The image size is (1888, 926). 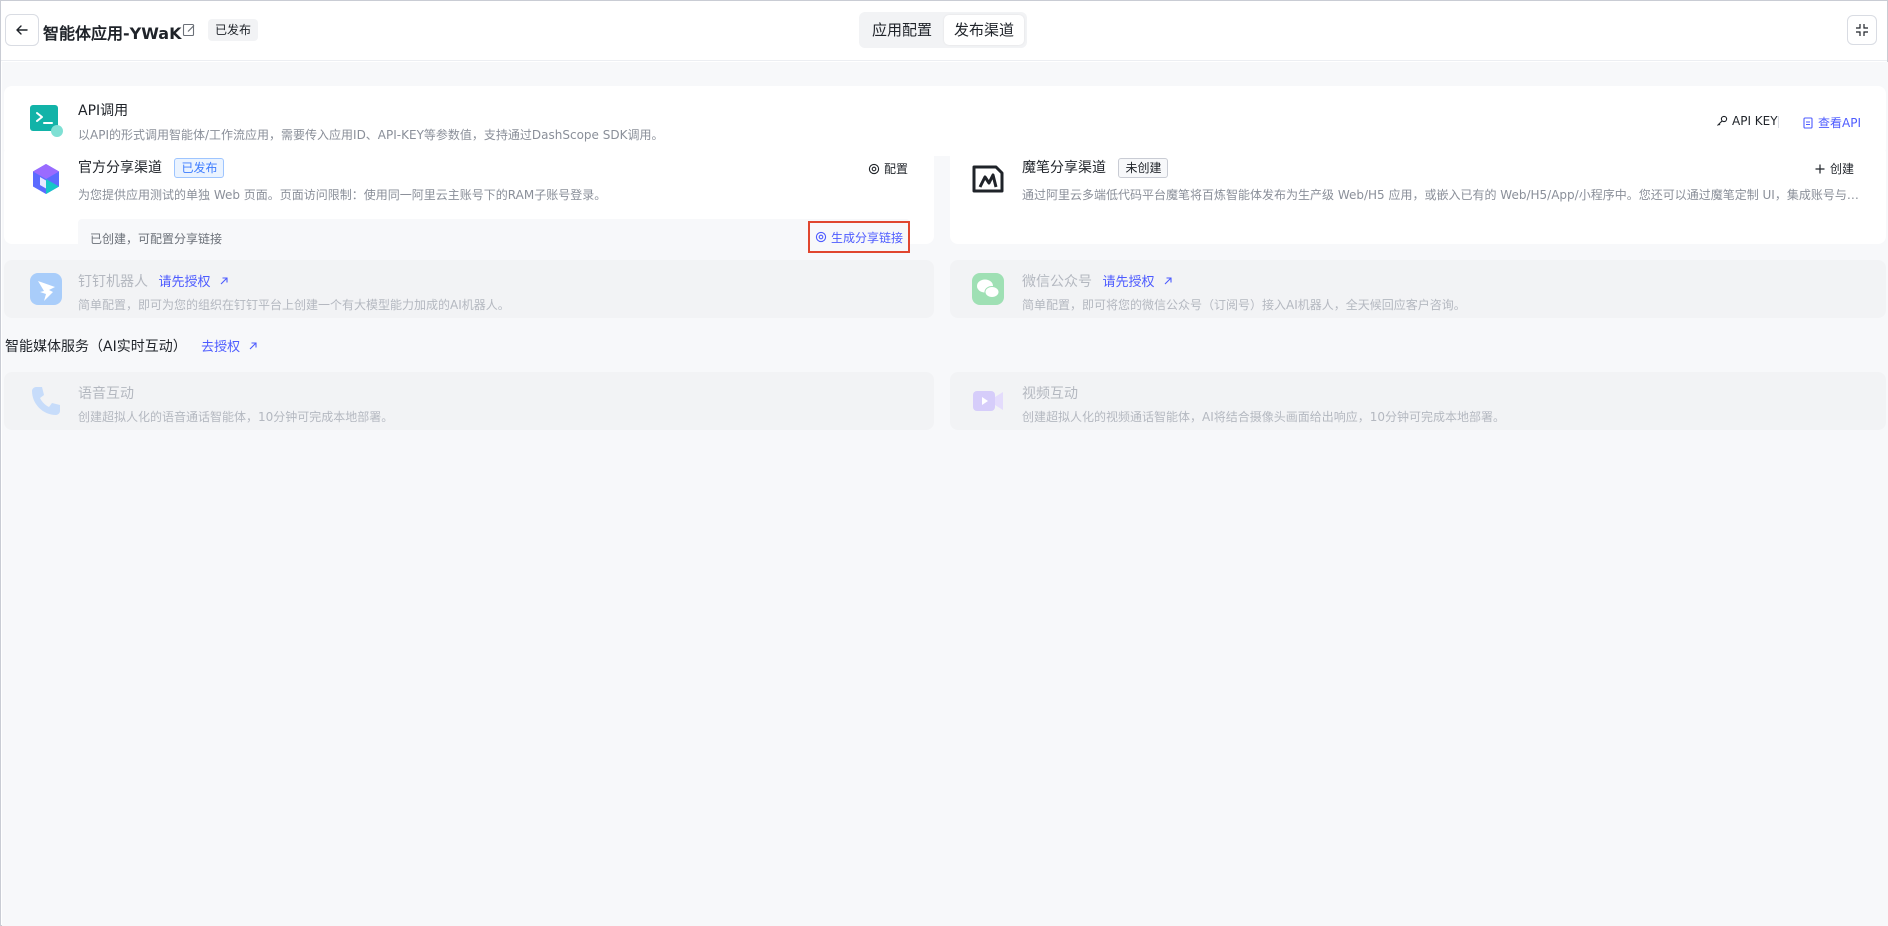 I want to click on create-label: 创建, so click(x=1842, y=169).